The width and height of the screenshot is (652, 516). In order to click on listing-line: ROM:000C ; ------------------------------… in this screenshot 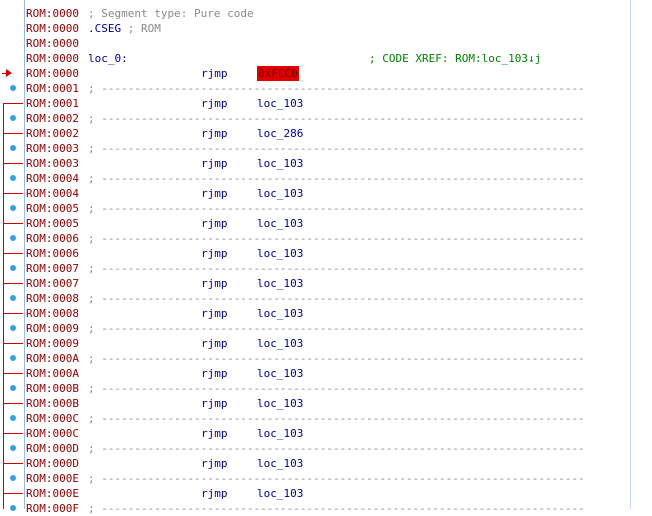, I will do `click(328, 418)`.